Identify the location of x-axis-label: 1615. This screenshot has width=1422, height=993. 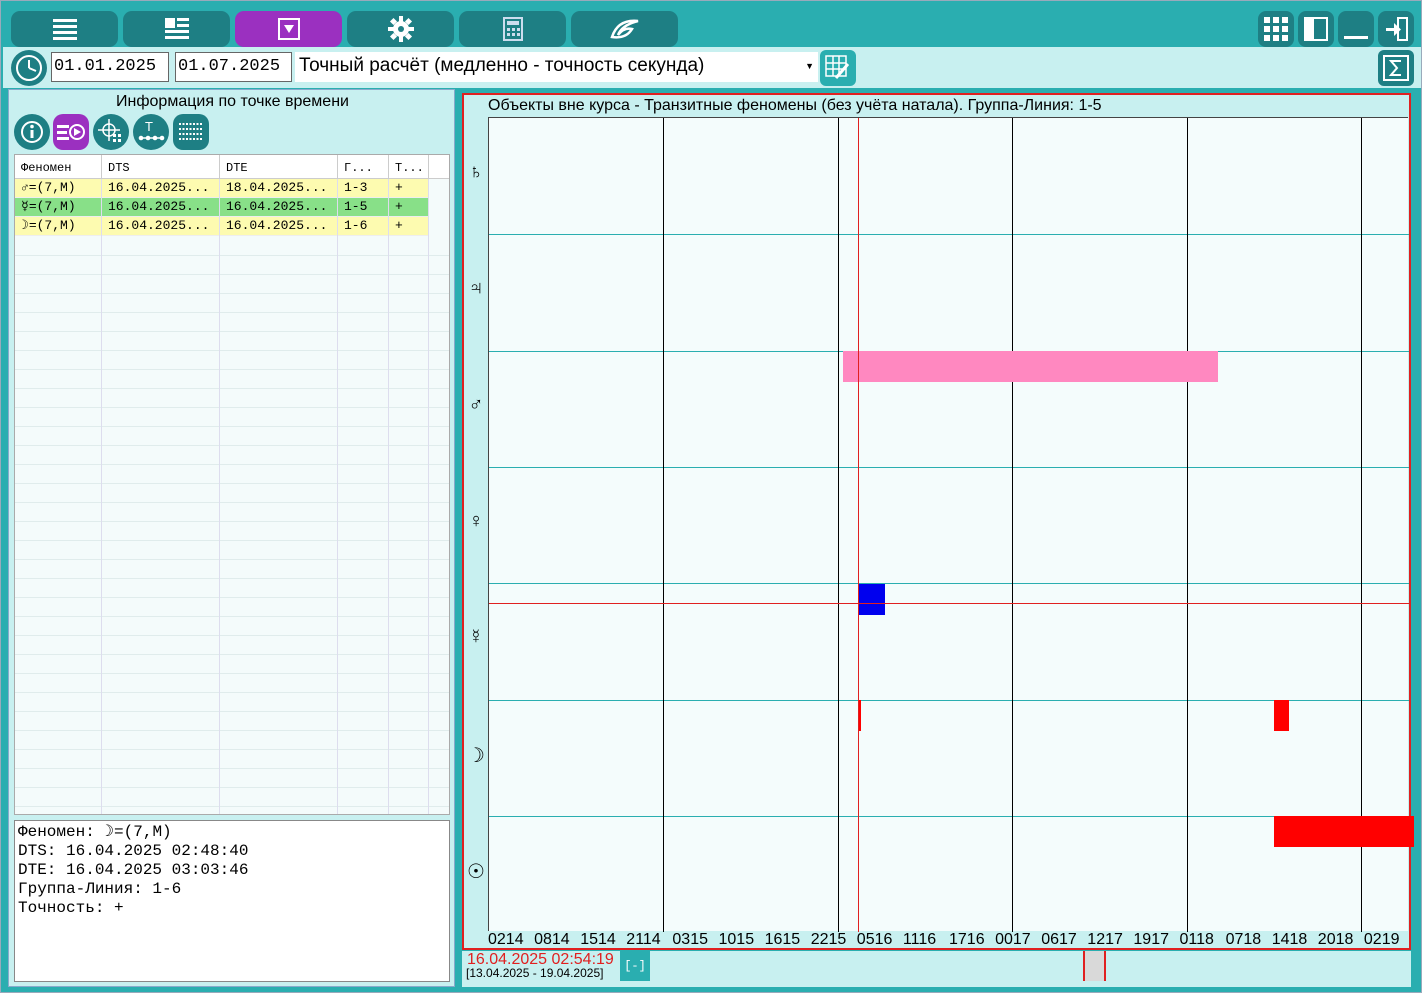
(782, 939).